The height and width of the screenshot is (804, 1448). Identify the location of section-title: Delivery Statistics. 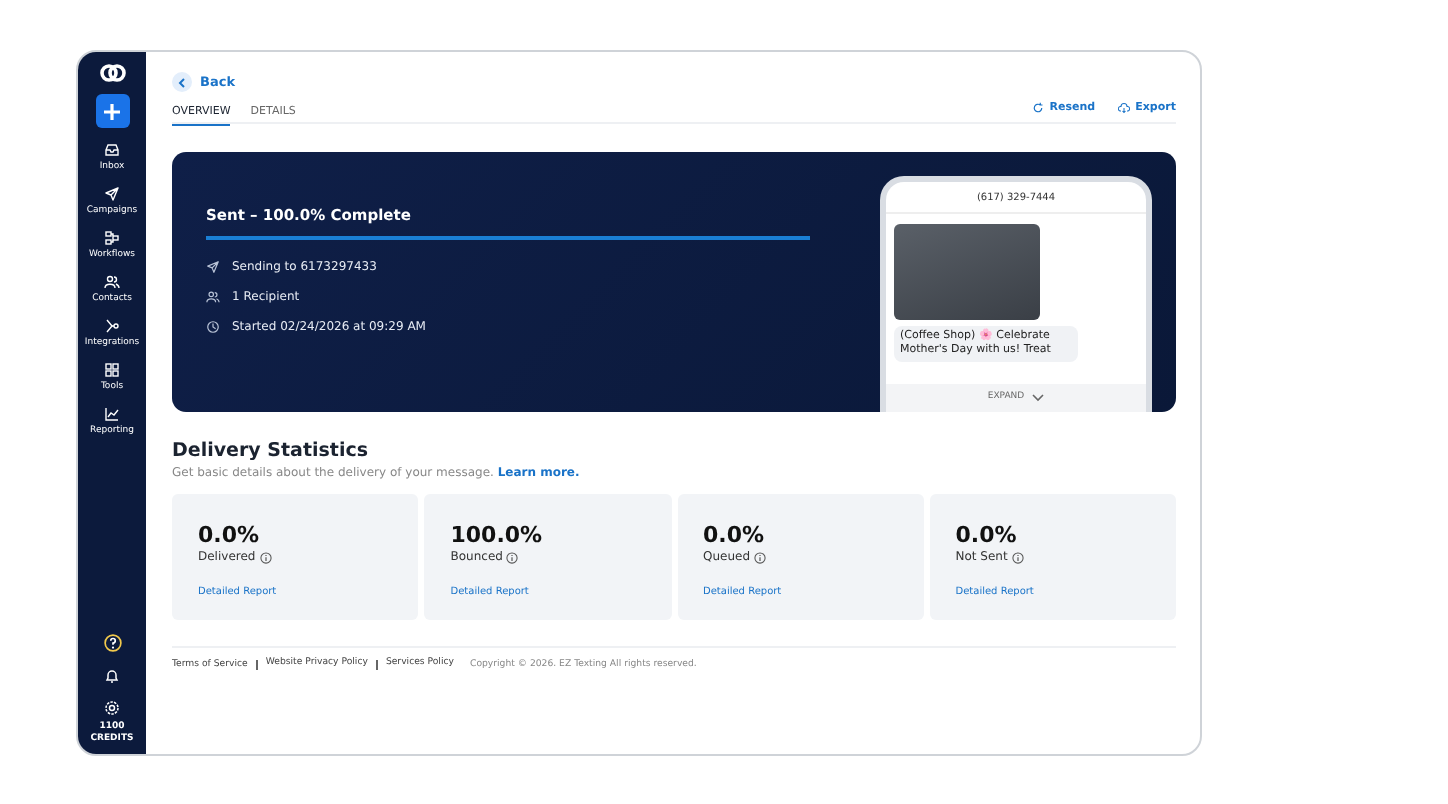
(271, 451).